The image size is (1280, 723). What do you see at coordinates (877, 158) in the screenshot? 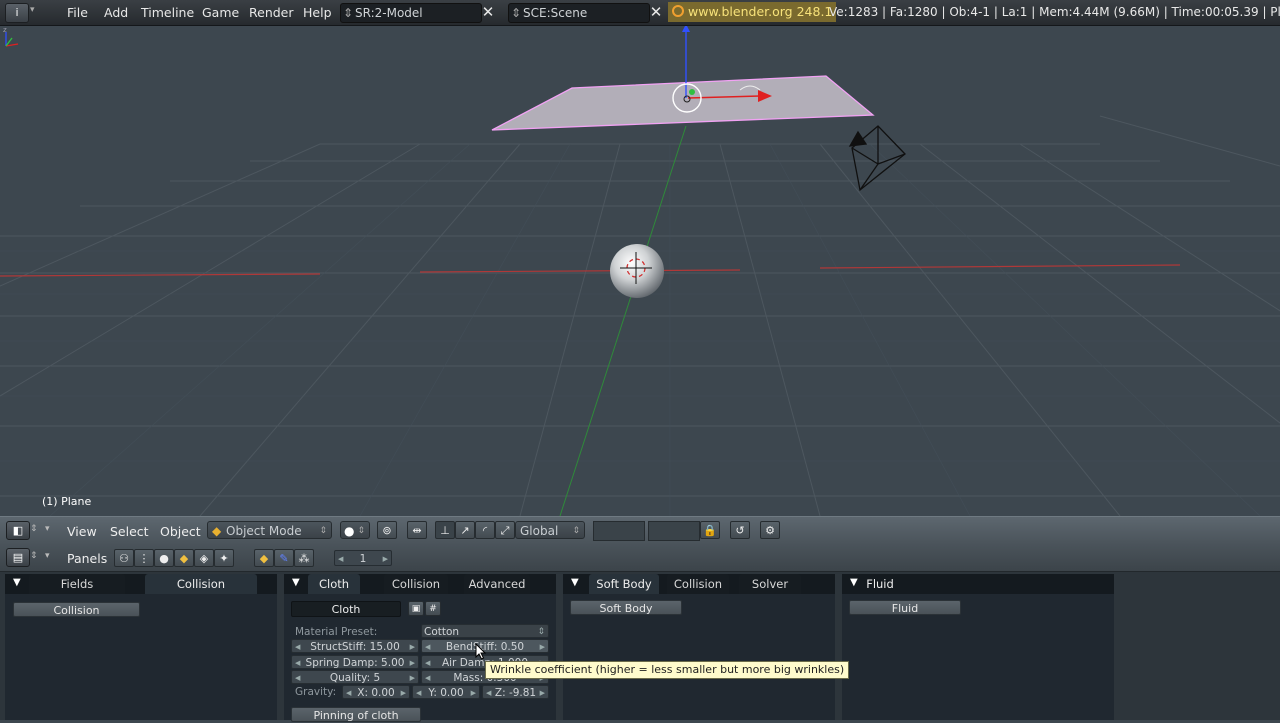
I see `camera-object` at bounding box center [877, 158].